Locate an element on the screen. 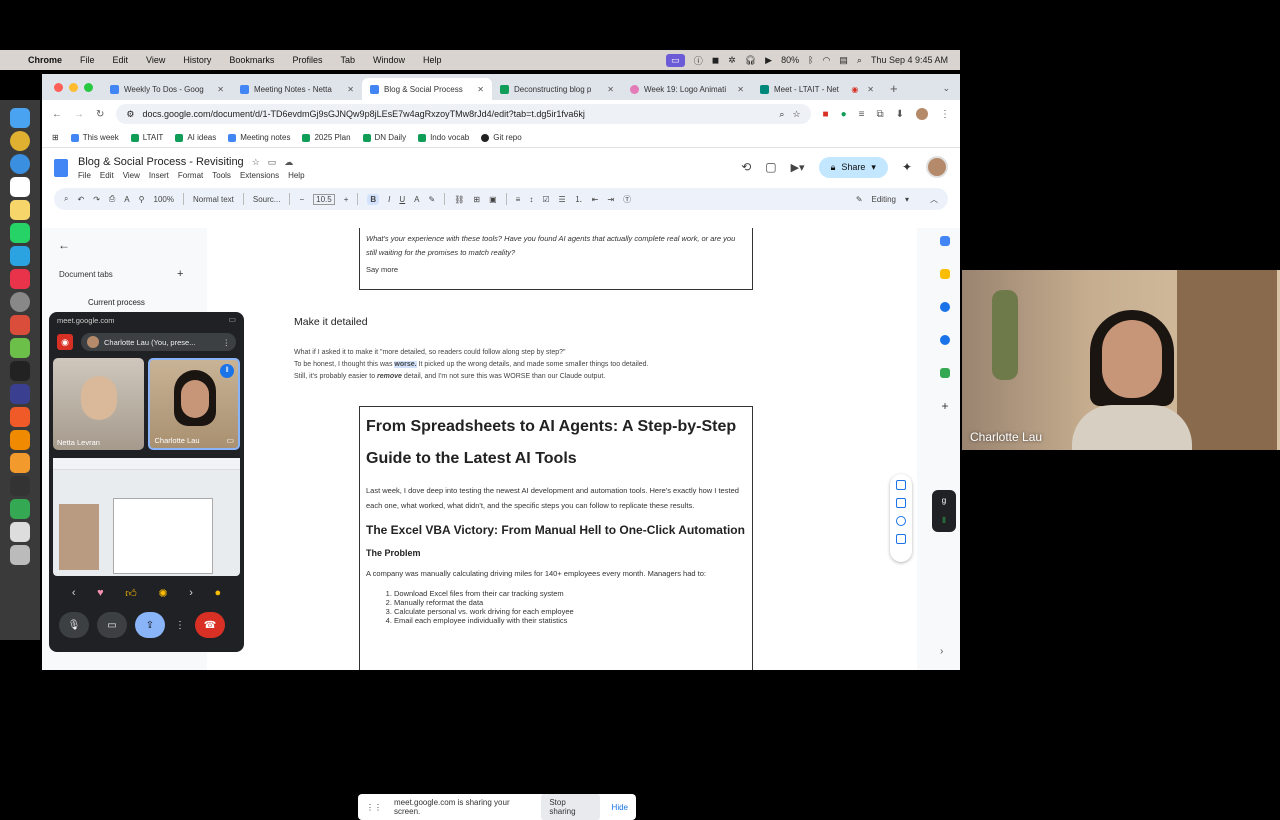 This screenshot has height=820, width=1280. back-arrow-icon: ← is located at coordinates (64, 245).